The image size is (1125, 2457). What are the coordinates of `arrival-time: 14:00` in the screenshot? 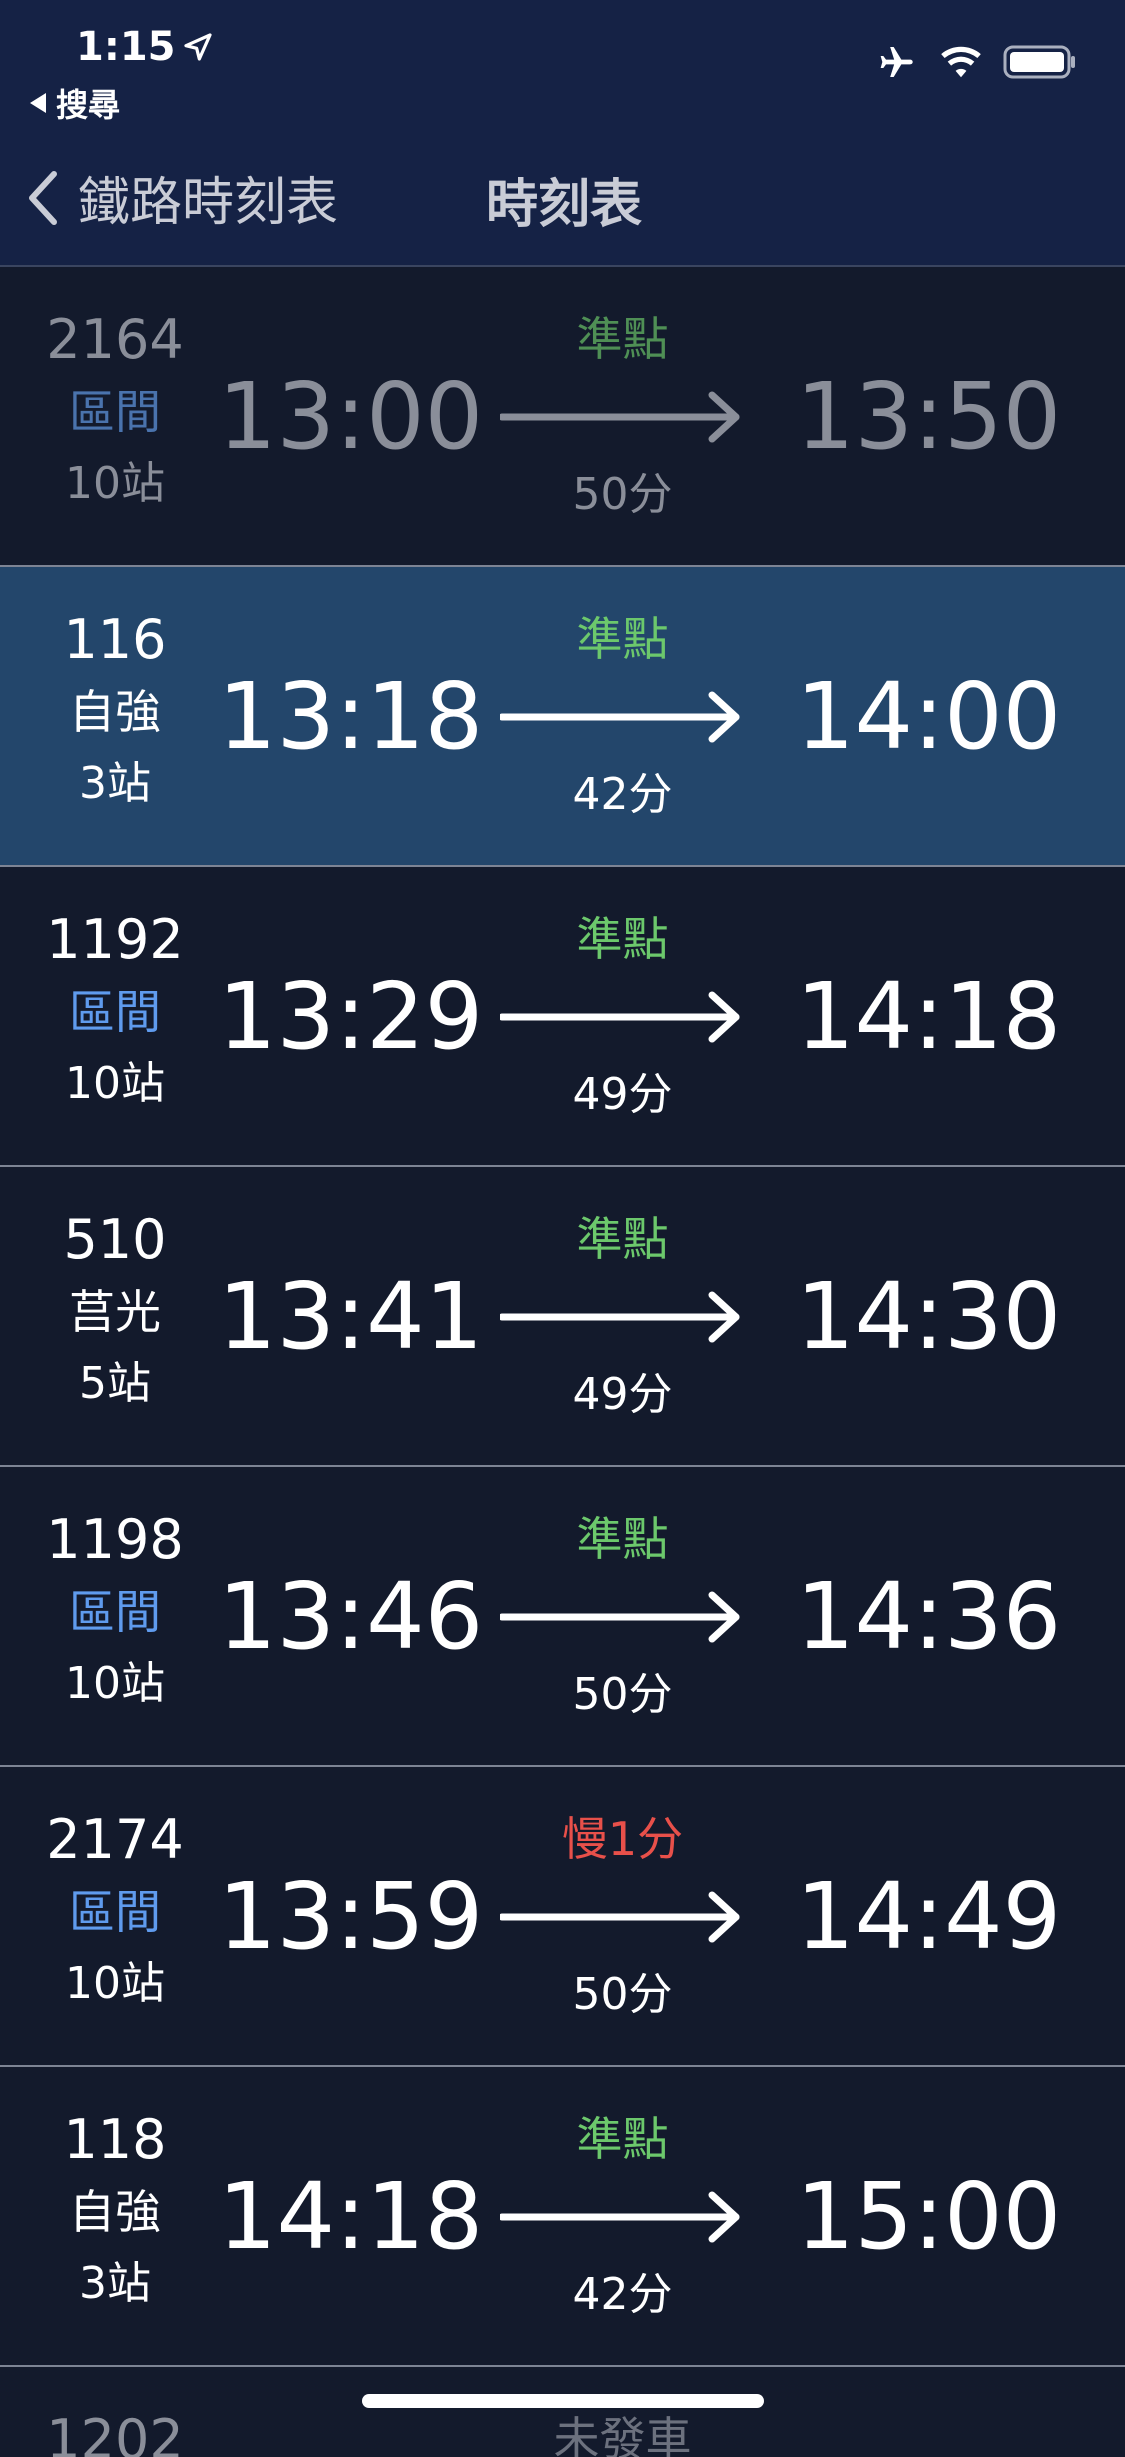 It's located at (929, 716).